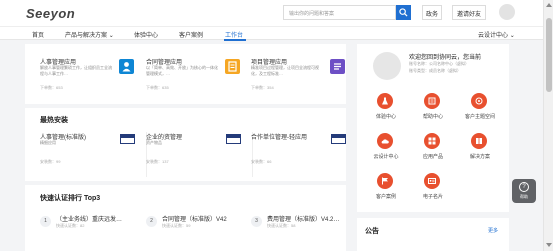 The height and width of the screenshot is (251, 553). I want to click on rank-title: 合同管理（标准版）V42, so click(194, 220).